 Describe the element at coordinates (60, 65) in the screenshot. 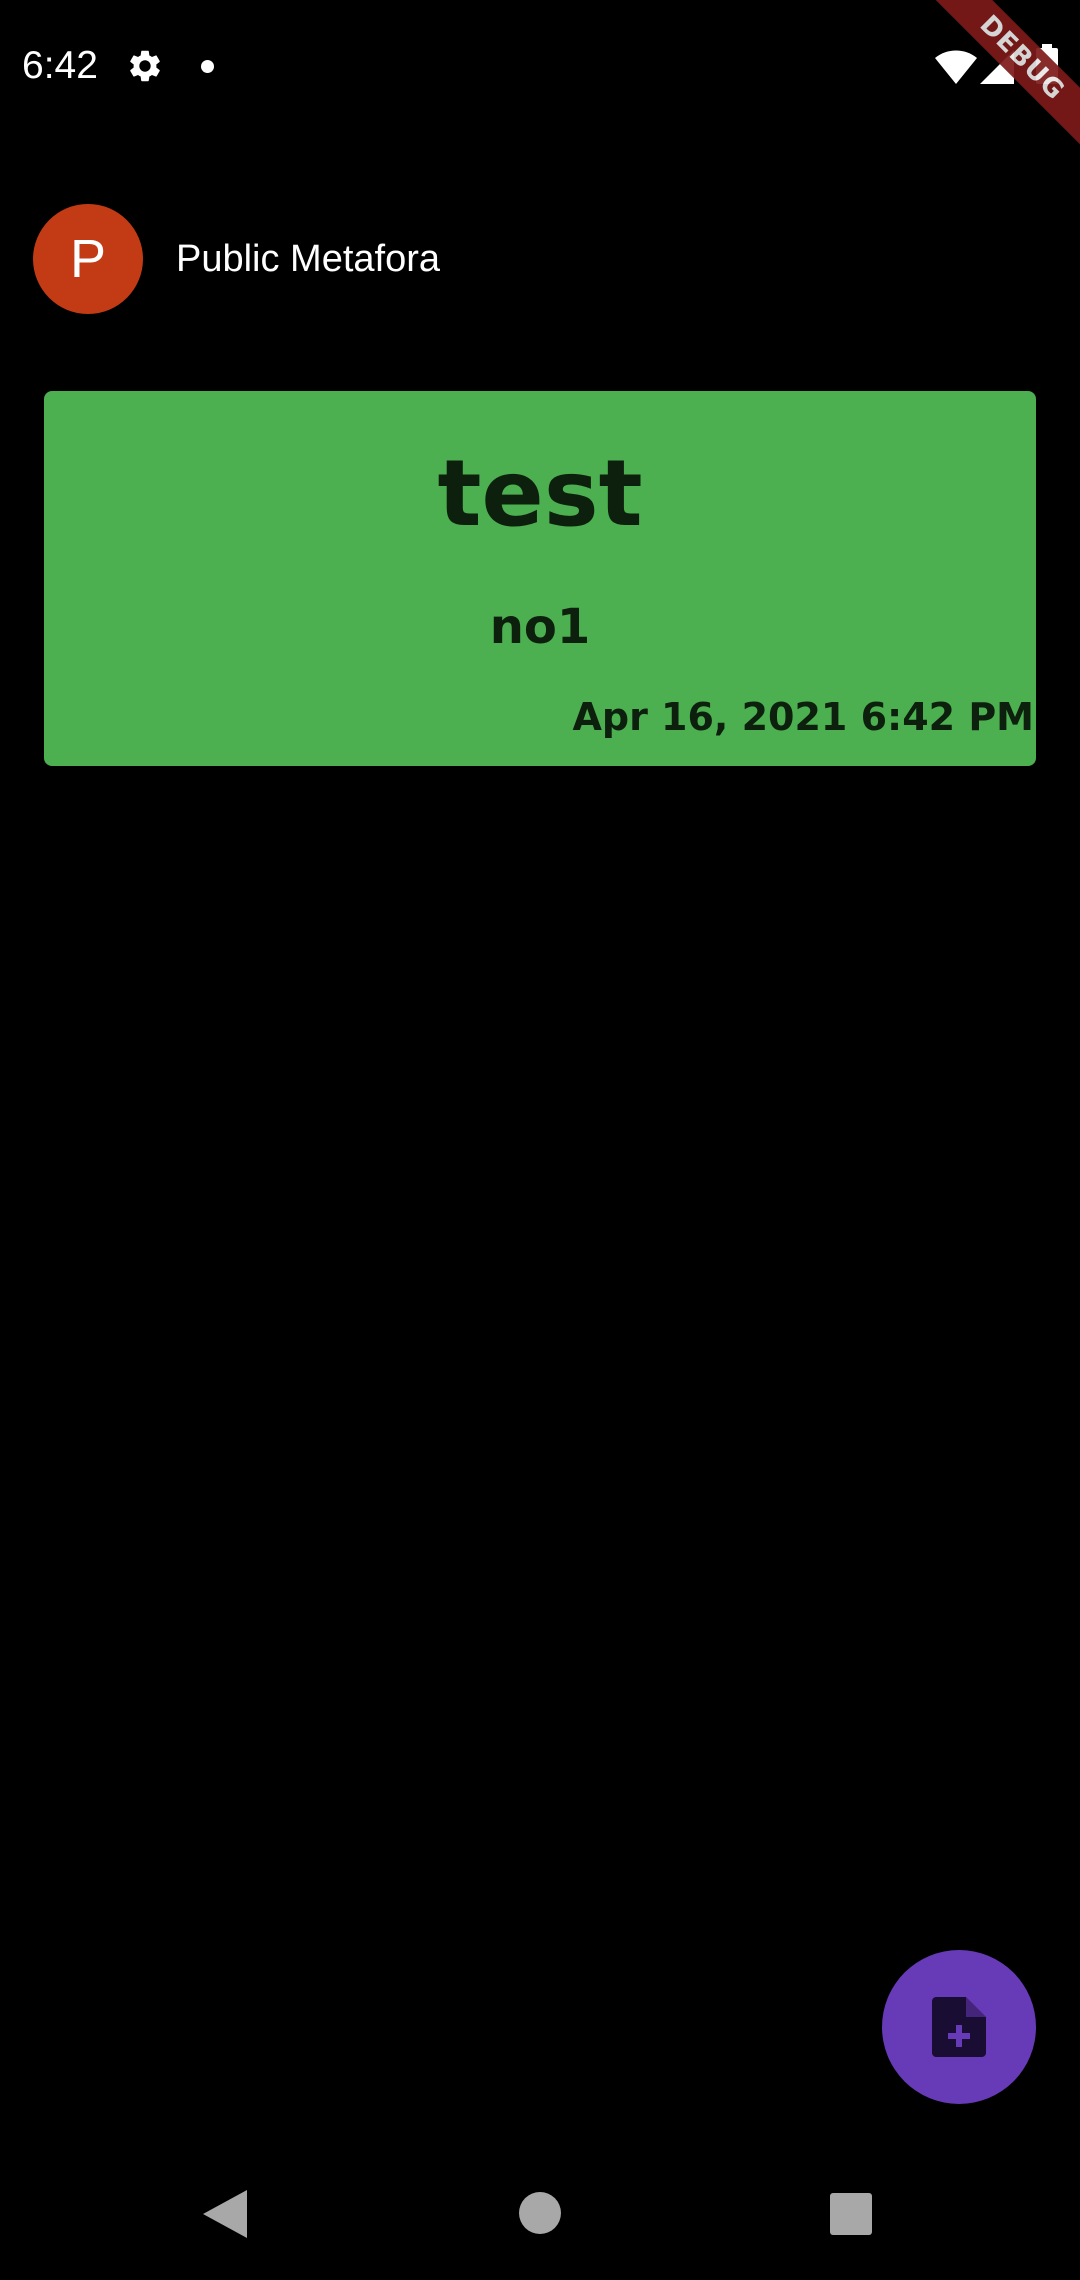

I see `status-time: 6:42` at that location.